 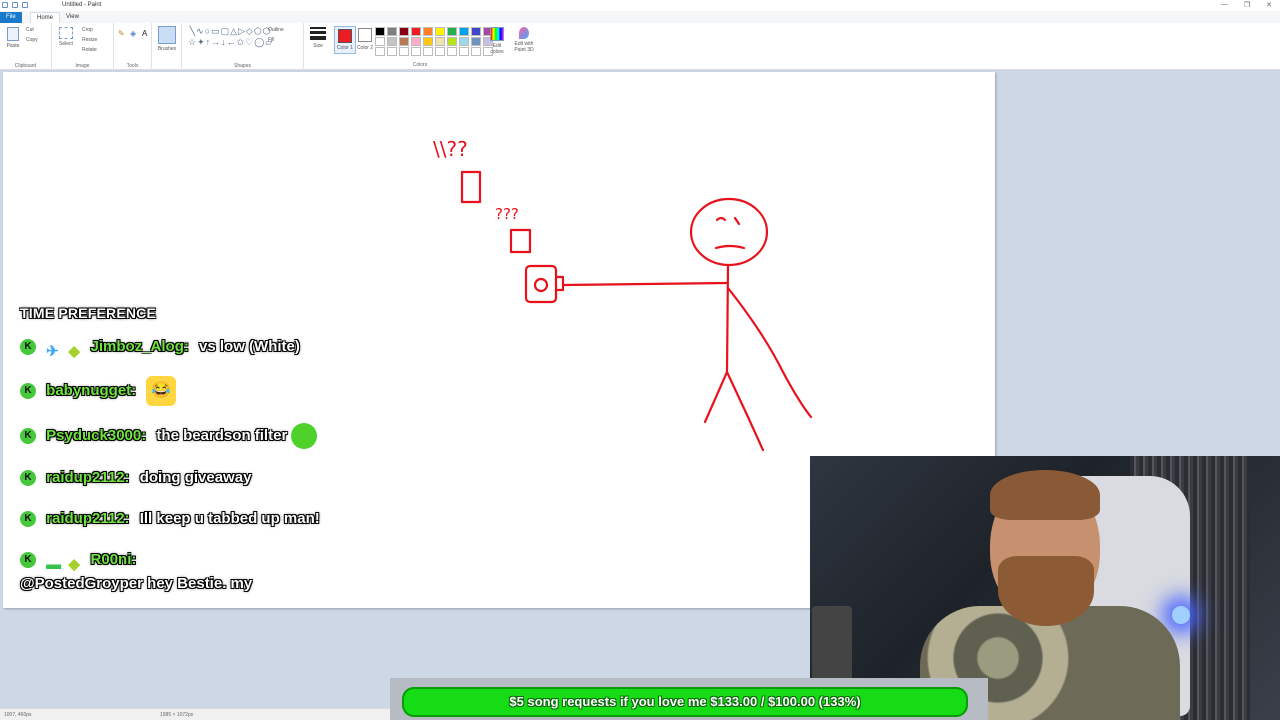 I want to click on clipboard-group-label: Clipboard, so click(x=25, y=66).